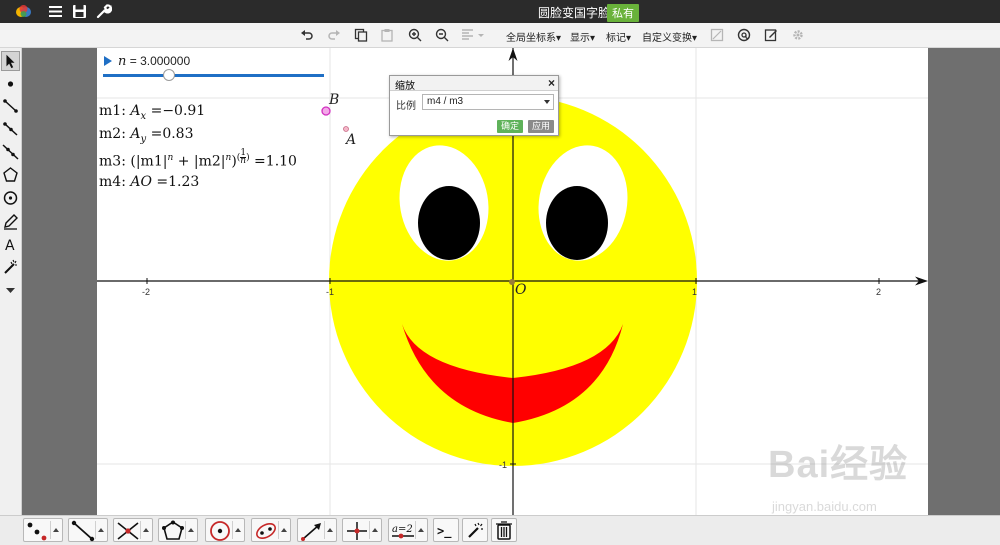  What do you see at coordinates (408, 530) in the screenshot?
I see `parameter-group-button: a=2` at bounding box center [408, 530].